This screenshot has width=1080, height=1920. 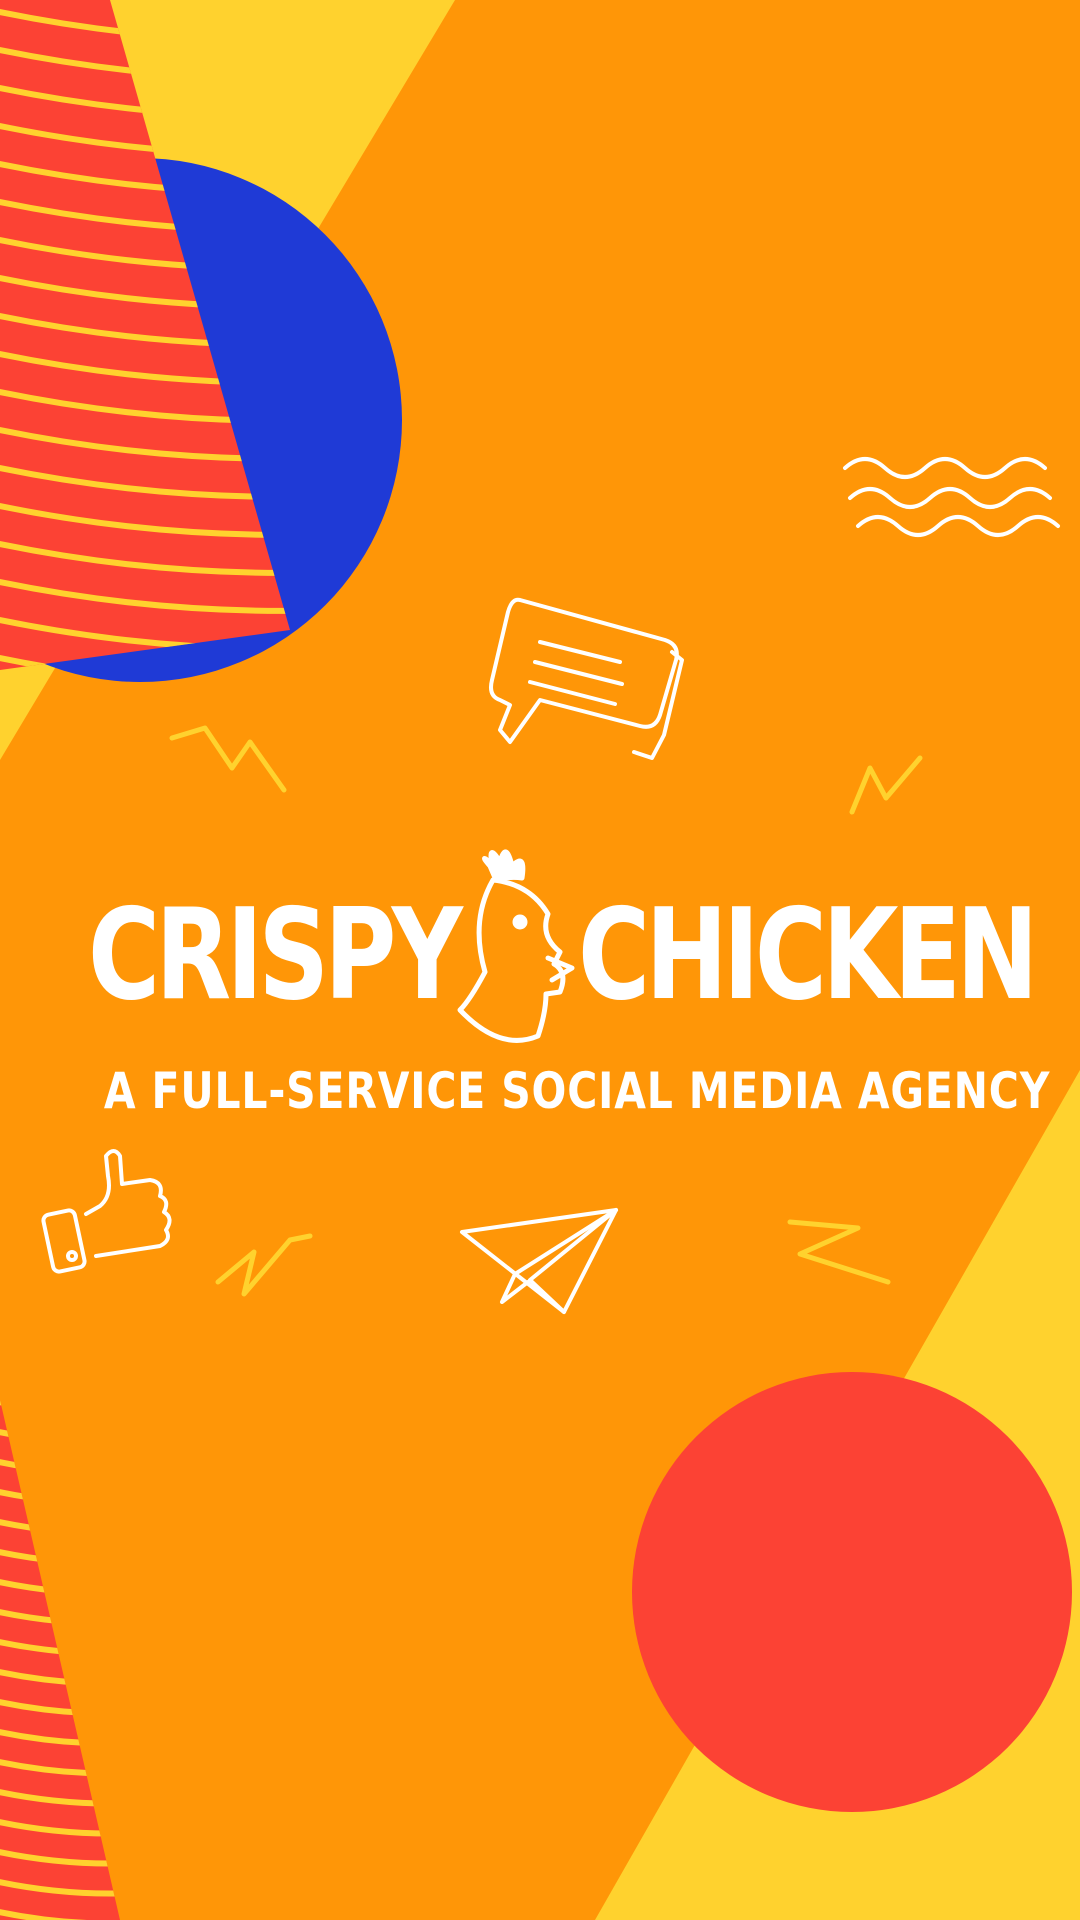 What do you see at coordinates (577, 1091) in the screenshot?
I see `tagline-text: A FULL-SERVICE SOCIAL MEDIA AGENCY` at bounding box center [577, 1091].